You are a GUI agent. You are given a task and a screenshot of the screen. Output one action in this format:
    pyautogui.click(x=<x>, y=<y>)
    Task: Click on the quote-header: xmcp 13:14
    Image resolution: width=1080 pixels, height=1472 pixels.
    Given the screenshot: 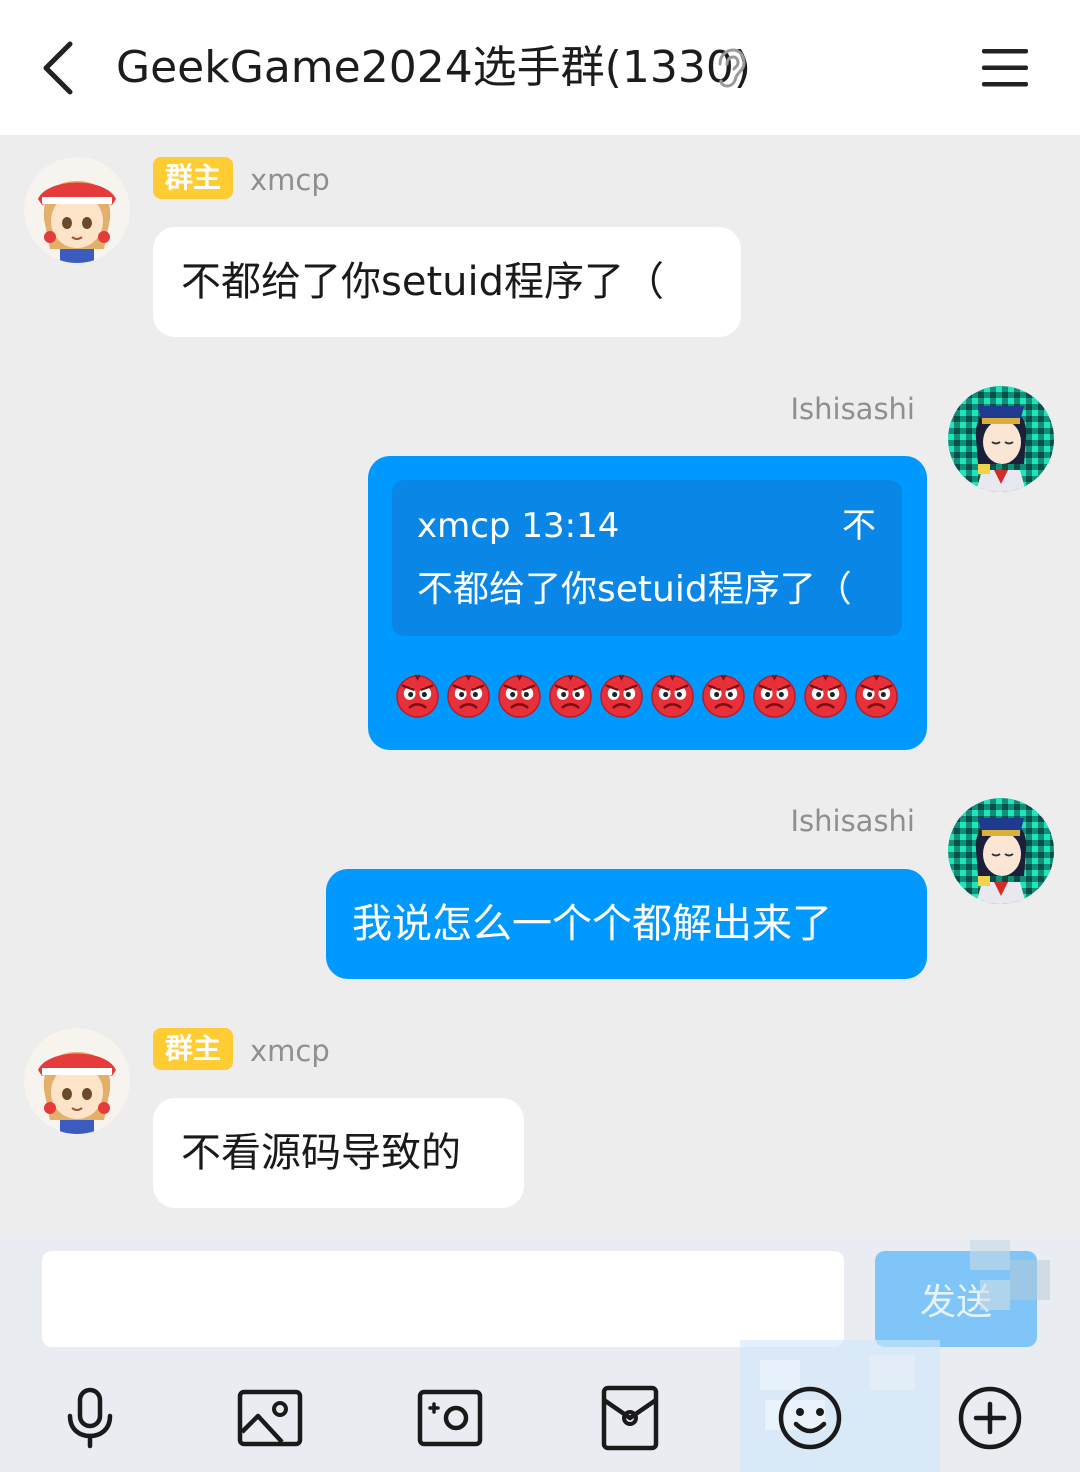 What is the action you would take?
    pyautogui.click(x=518, y=526)
    